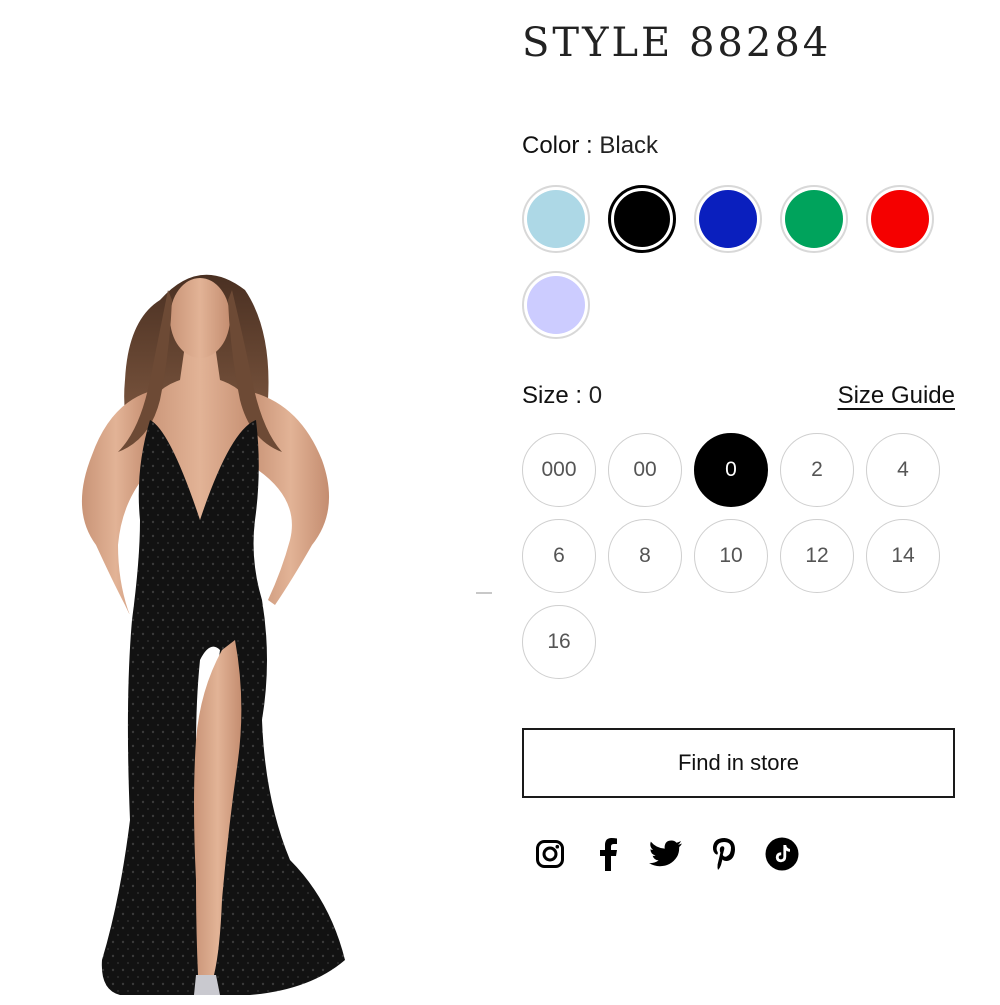 The width and height of the screenshot is (1000, 1005). Describe the element at coordinates (677, 43) in the screenshot. I see `product-title: STYLE 88284` at that location.